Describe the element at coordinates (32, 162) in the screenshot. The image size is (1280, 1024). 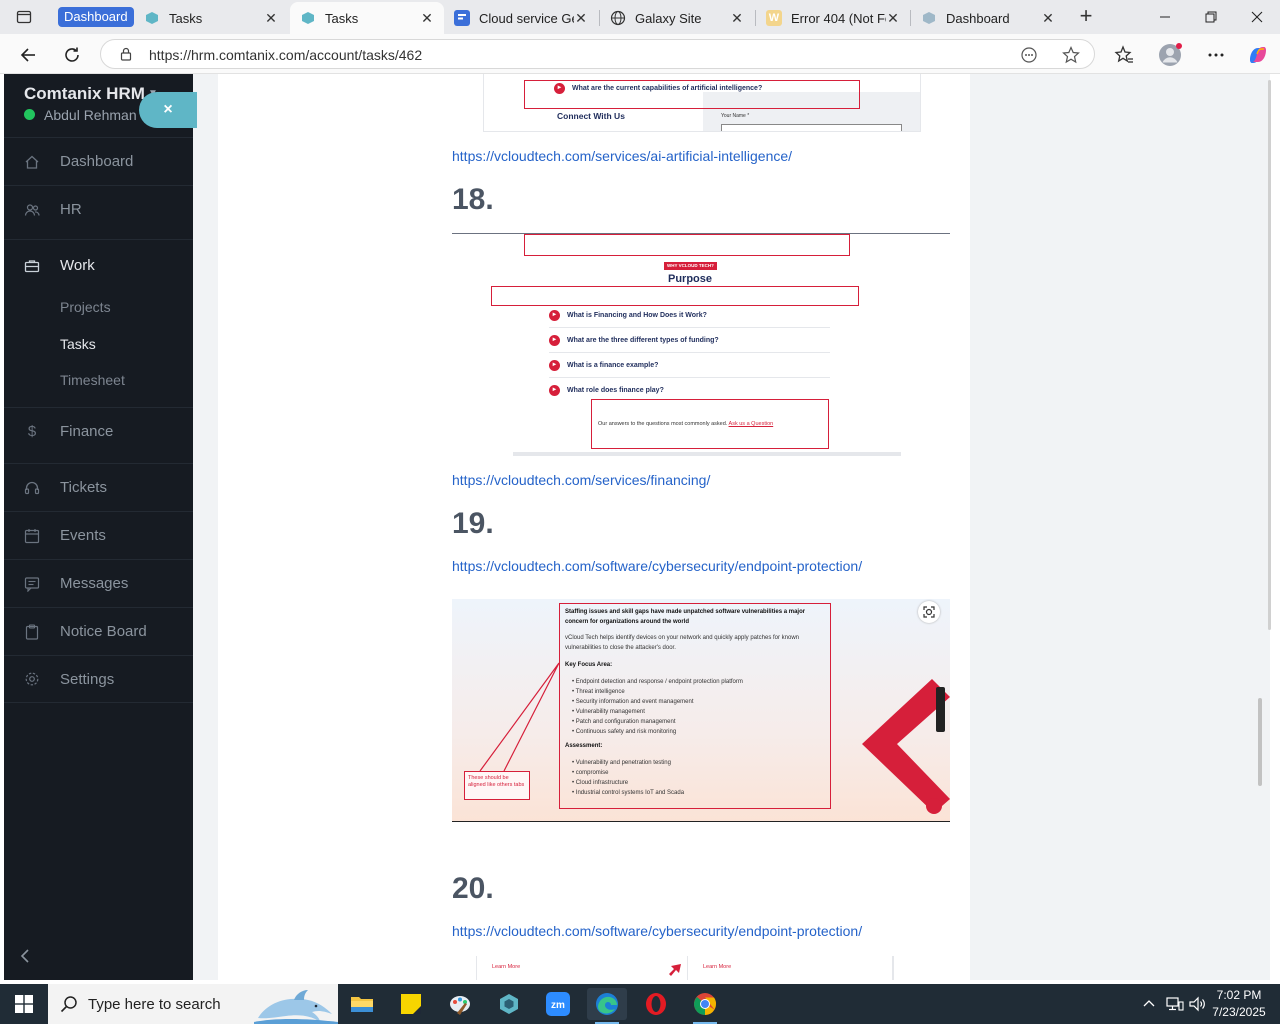
I see `home-icon` at that location.